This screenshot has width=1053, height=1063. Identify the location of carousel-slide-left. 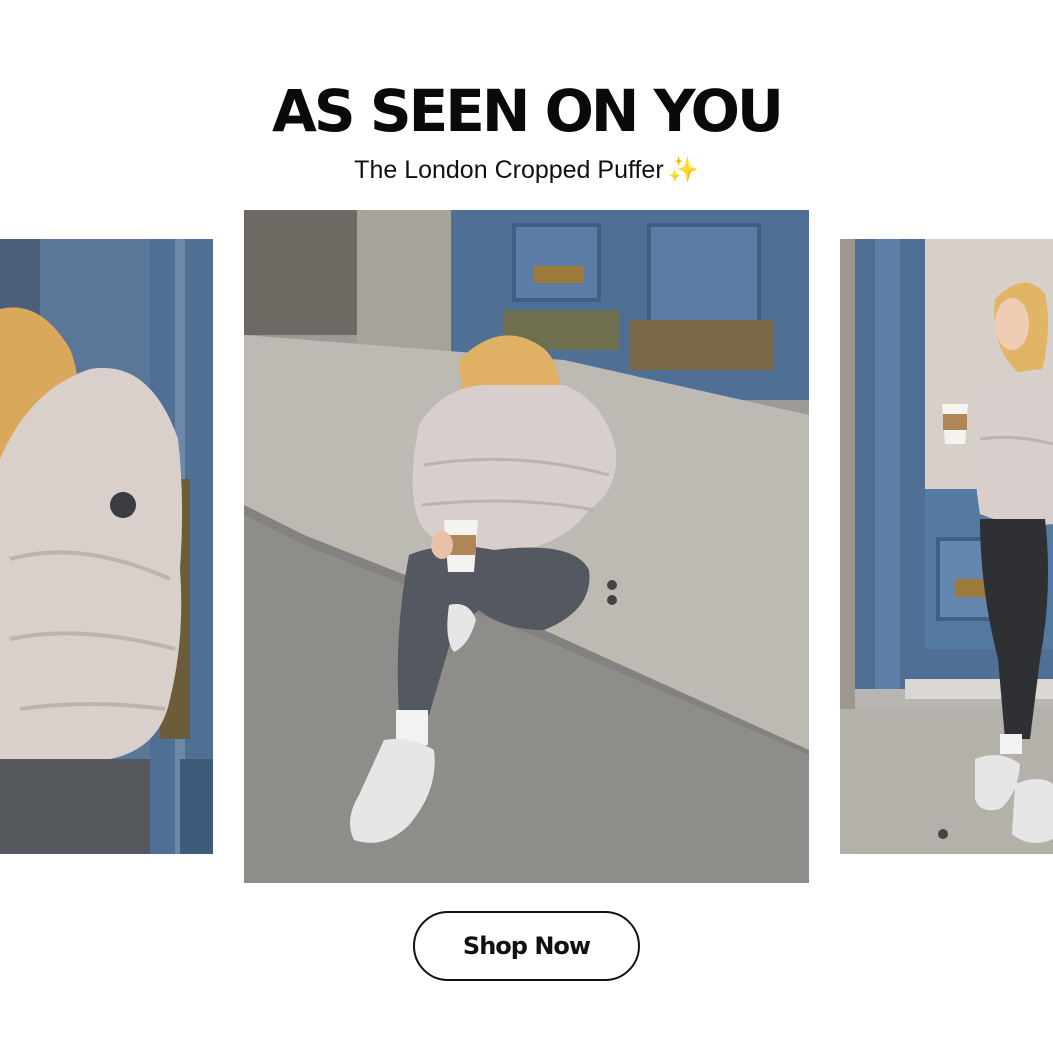
(106, 546).